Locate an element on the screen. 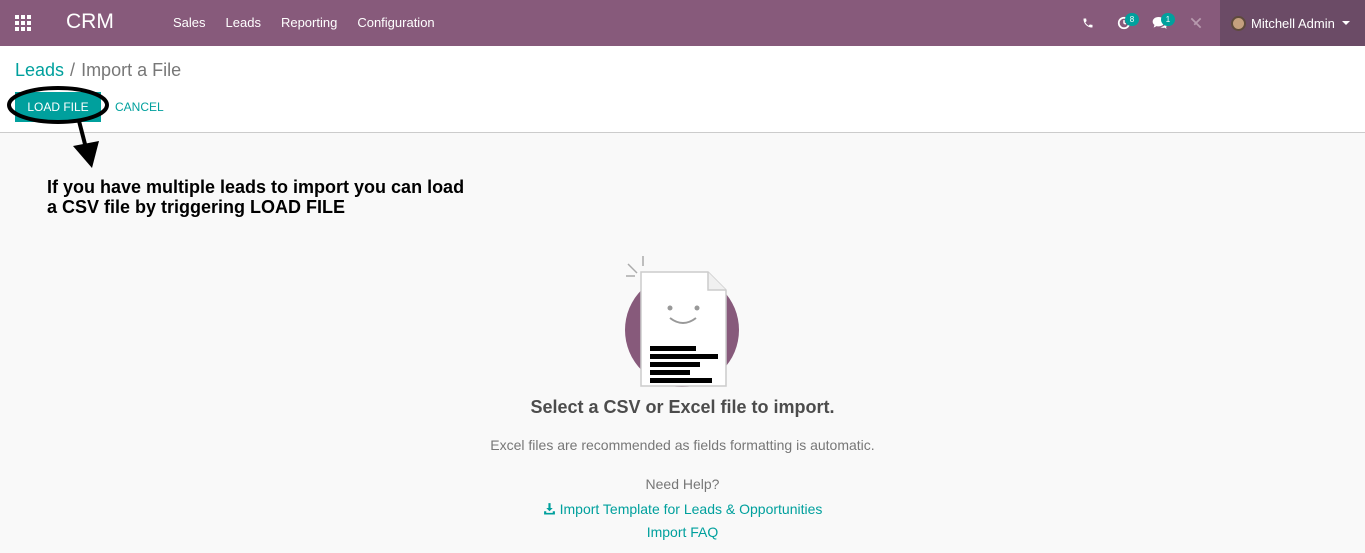 This screenshot has width=1365, height=553. menu-item-leads: Leads is located at coordinates (243, 23).